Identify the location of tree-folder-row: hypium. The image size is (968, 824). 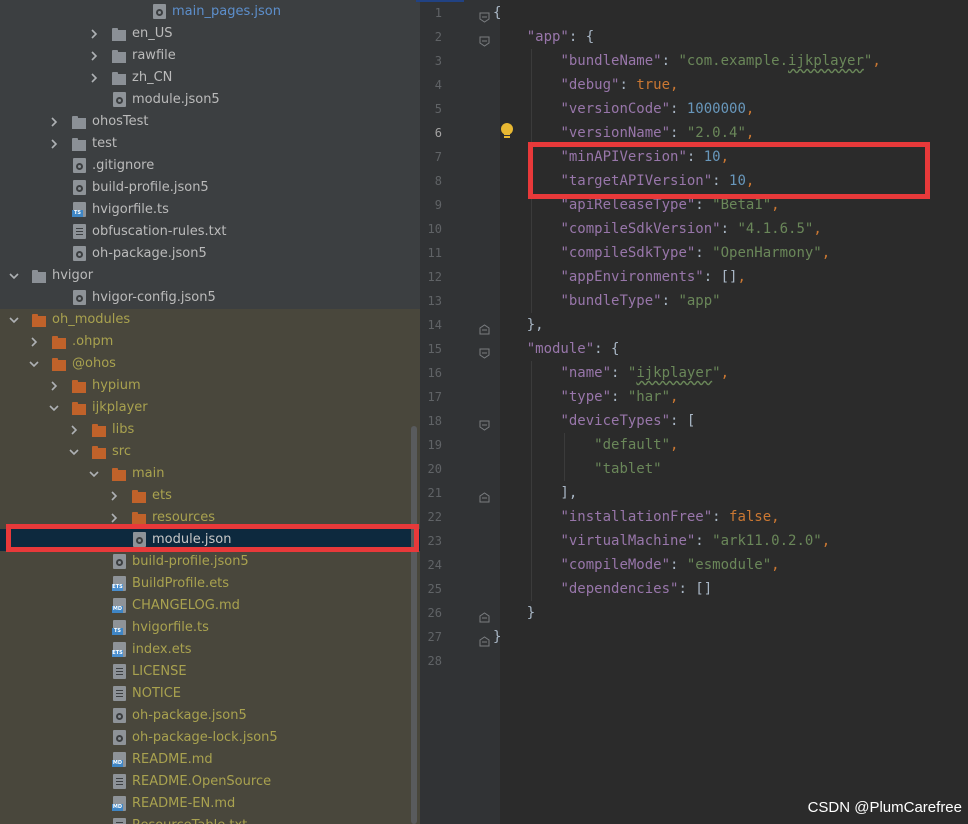
(210, 386).